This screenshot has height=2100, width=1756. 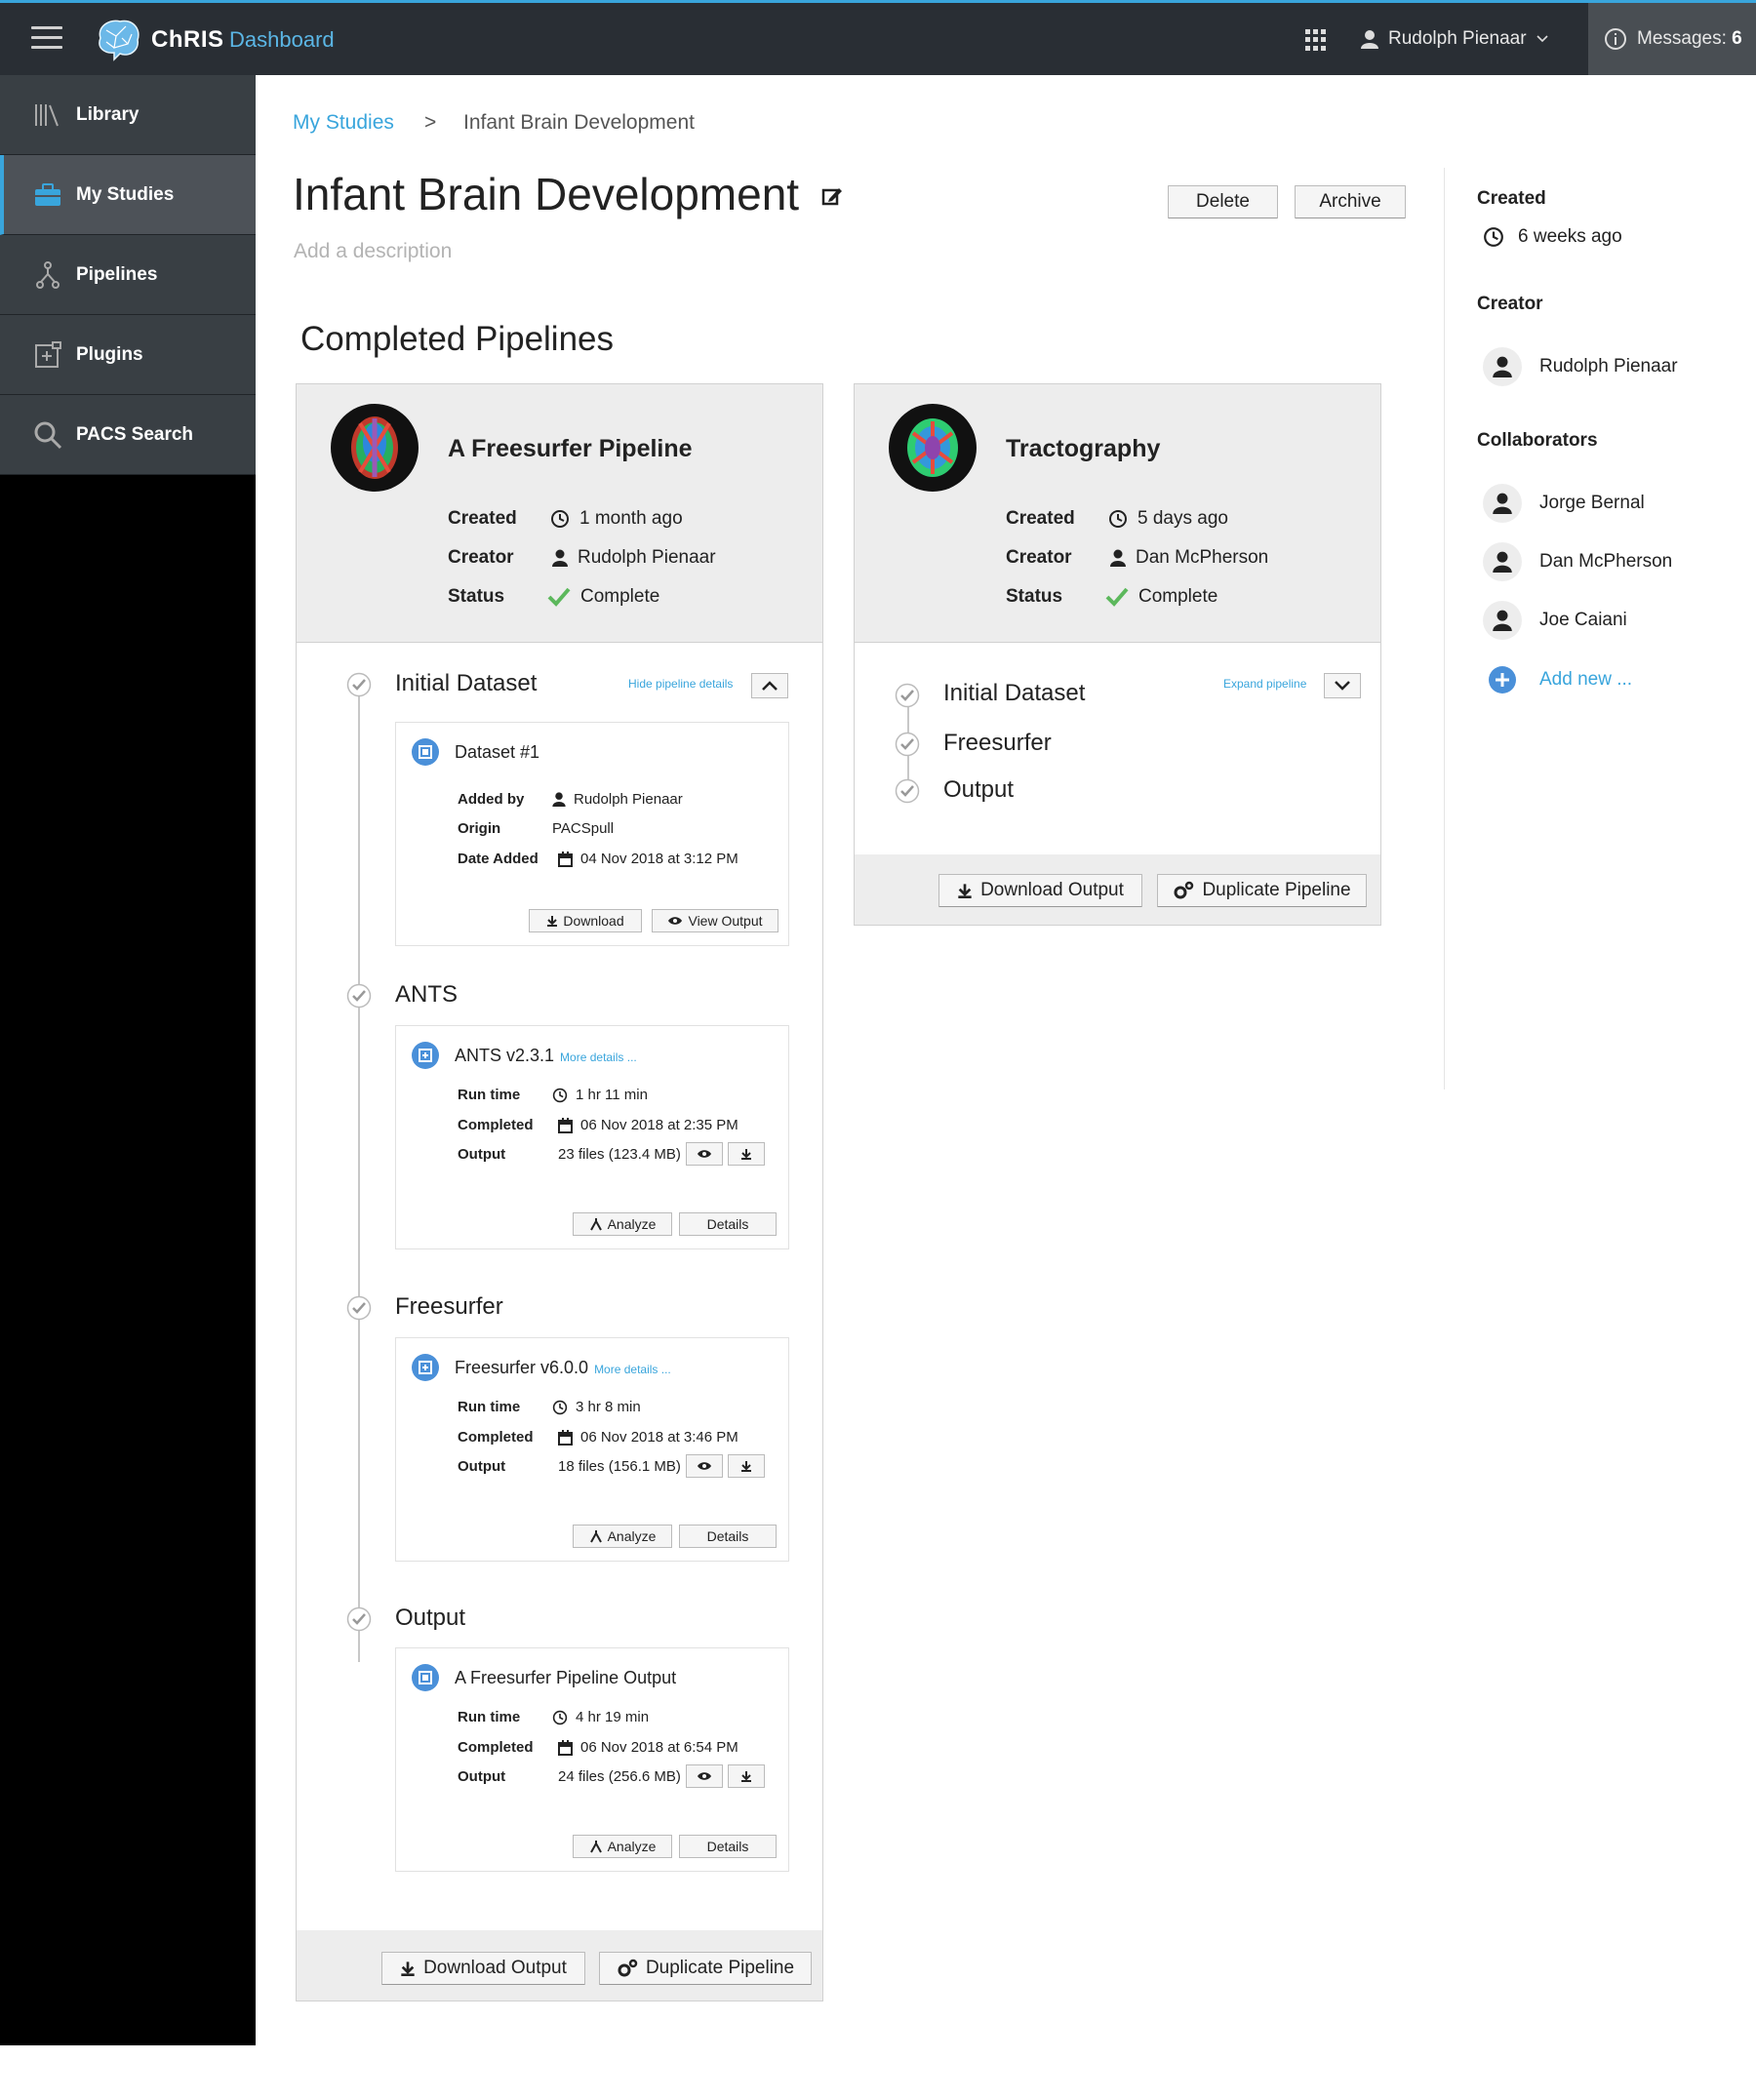 I want to click on download-button: Download, so click(x=585, y=921).